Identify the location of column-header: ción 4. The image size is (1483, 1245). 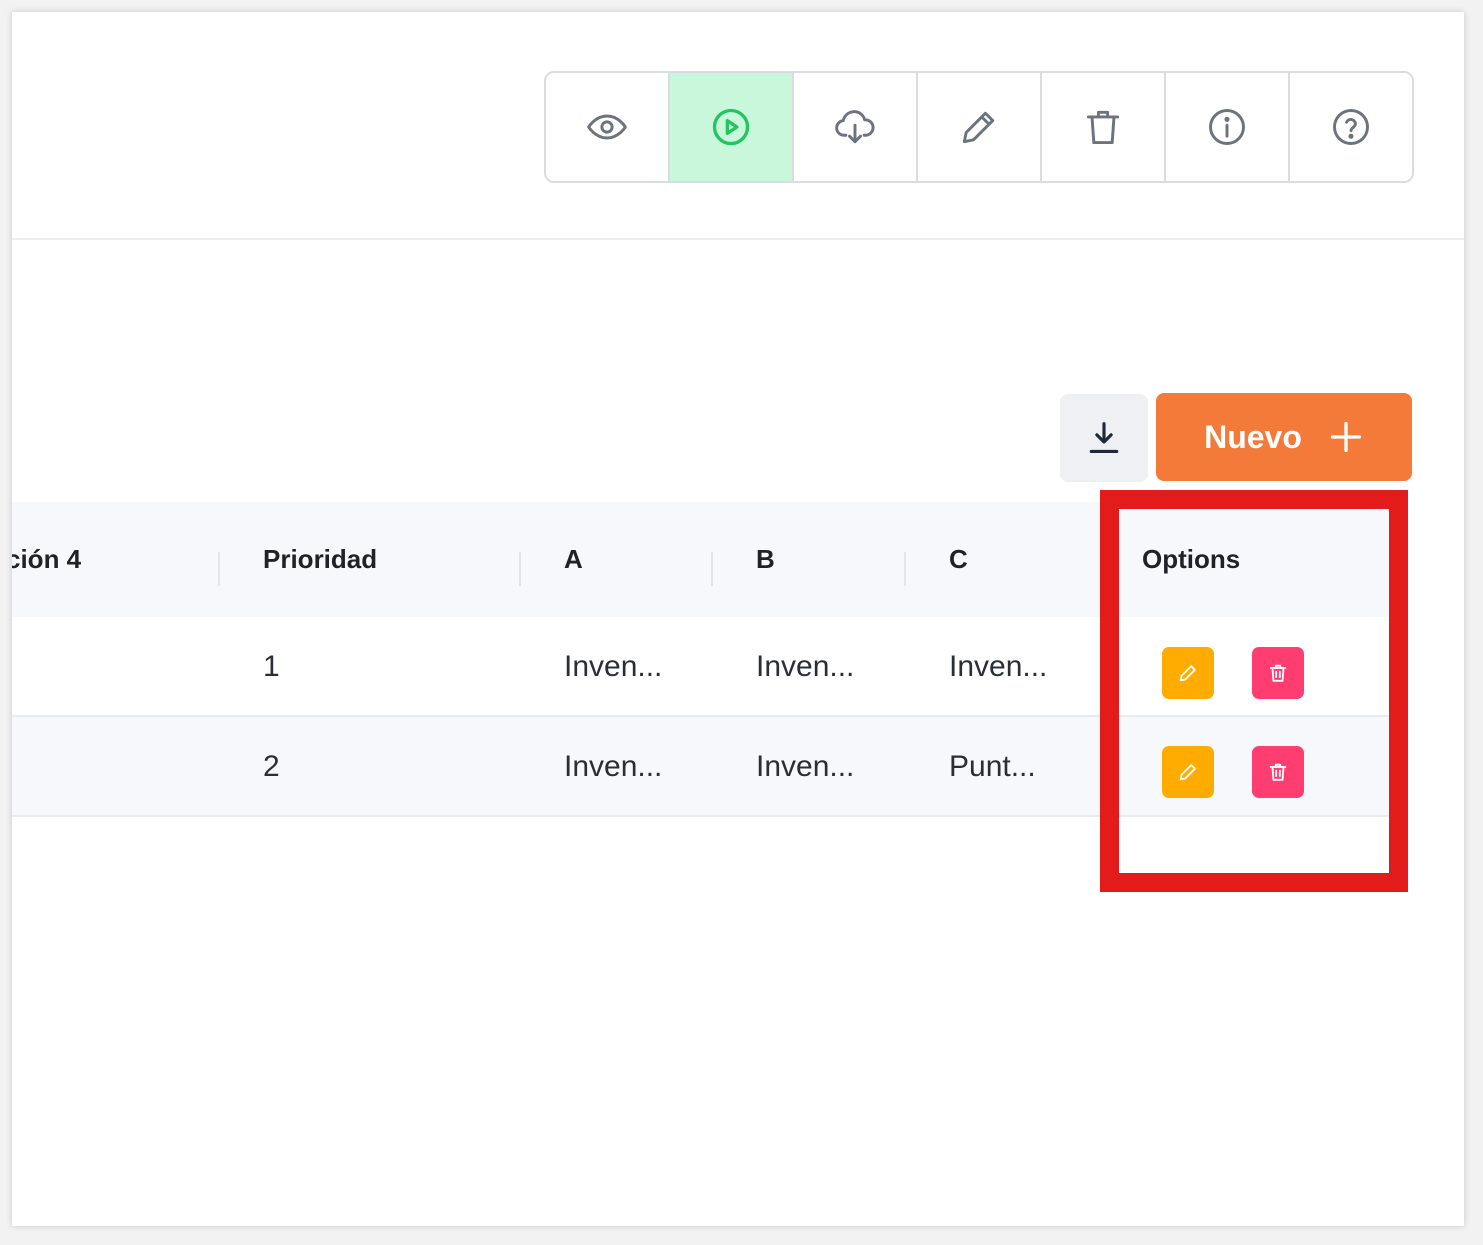
(46, 559).